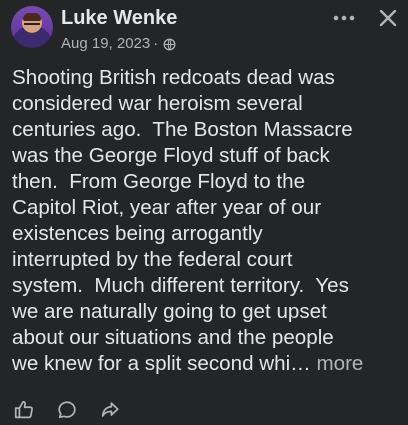 The height and width of the screenshot is (425, 408). I want to click on avatar-hair, so click(32, 17).